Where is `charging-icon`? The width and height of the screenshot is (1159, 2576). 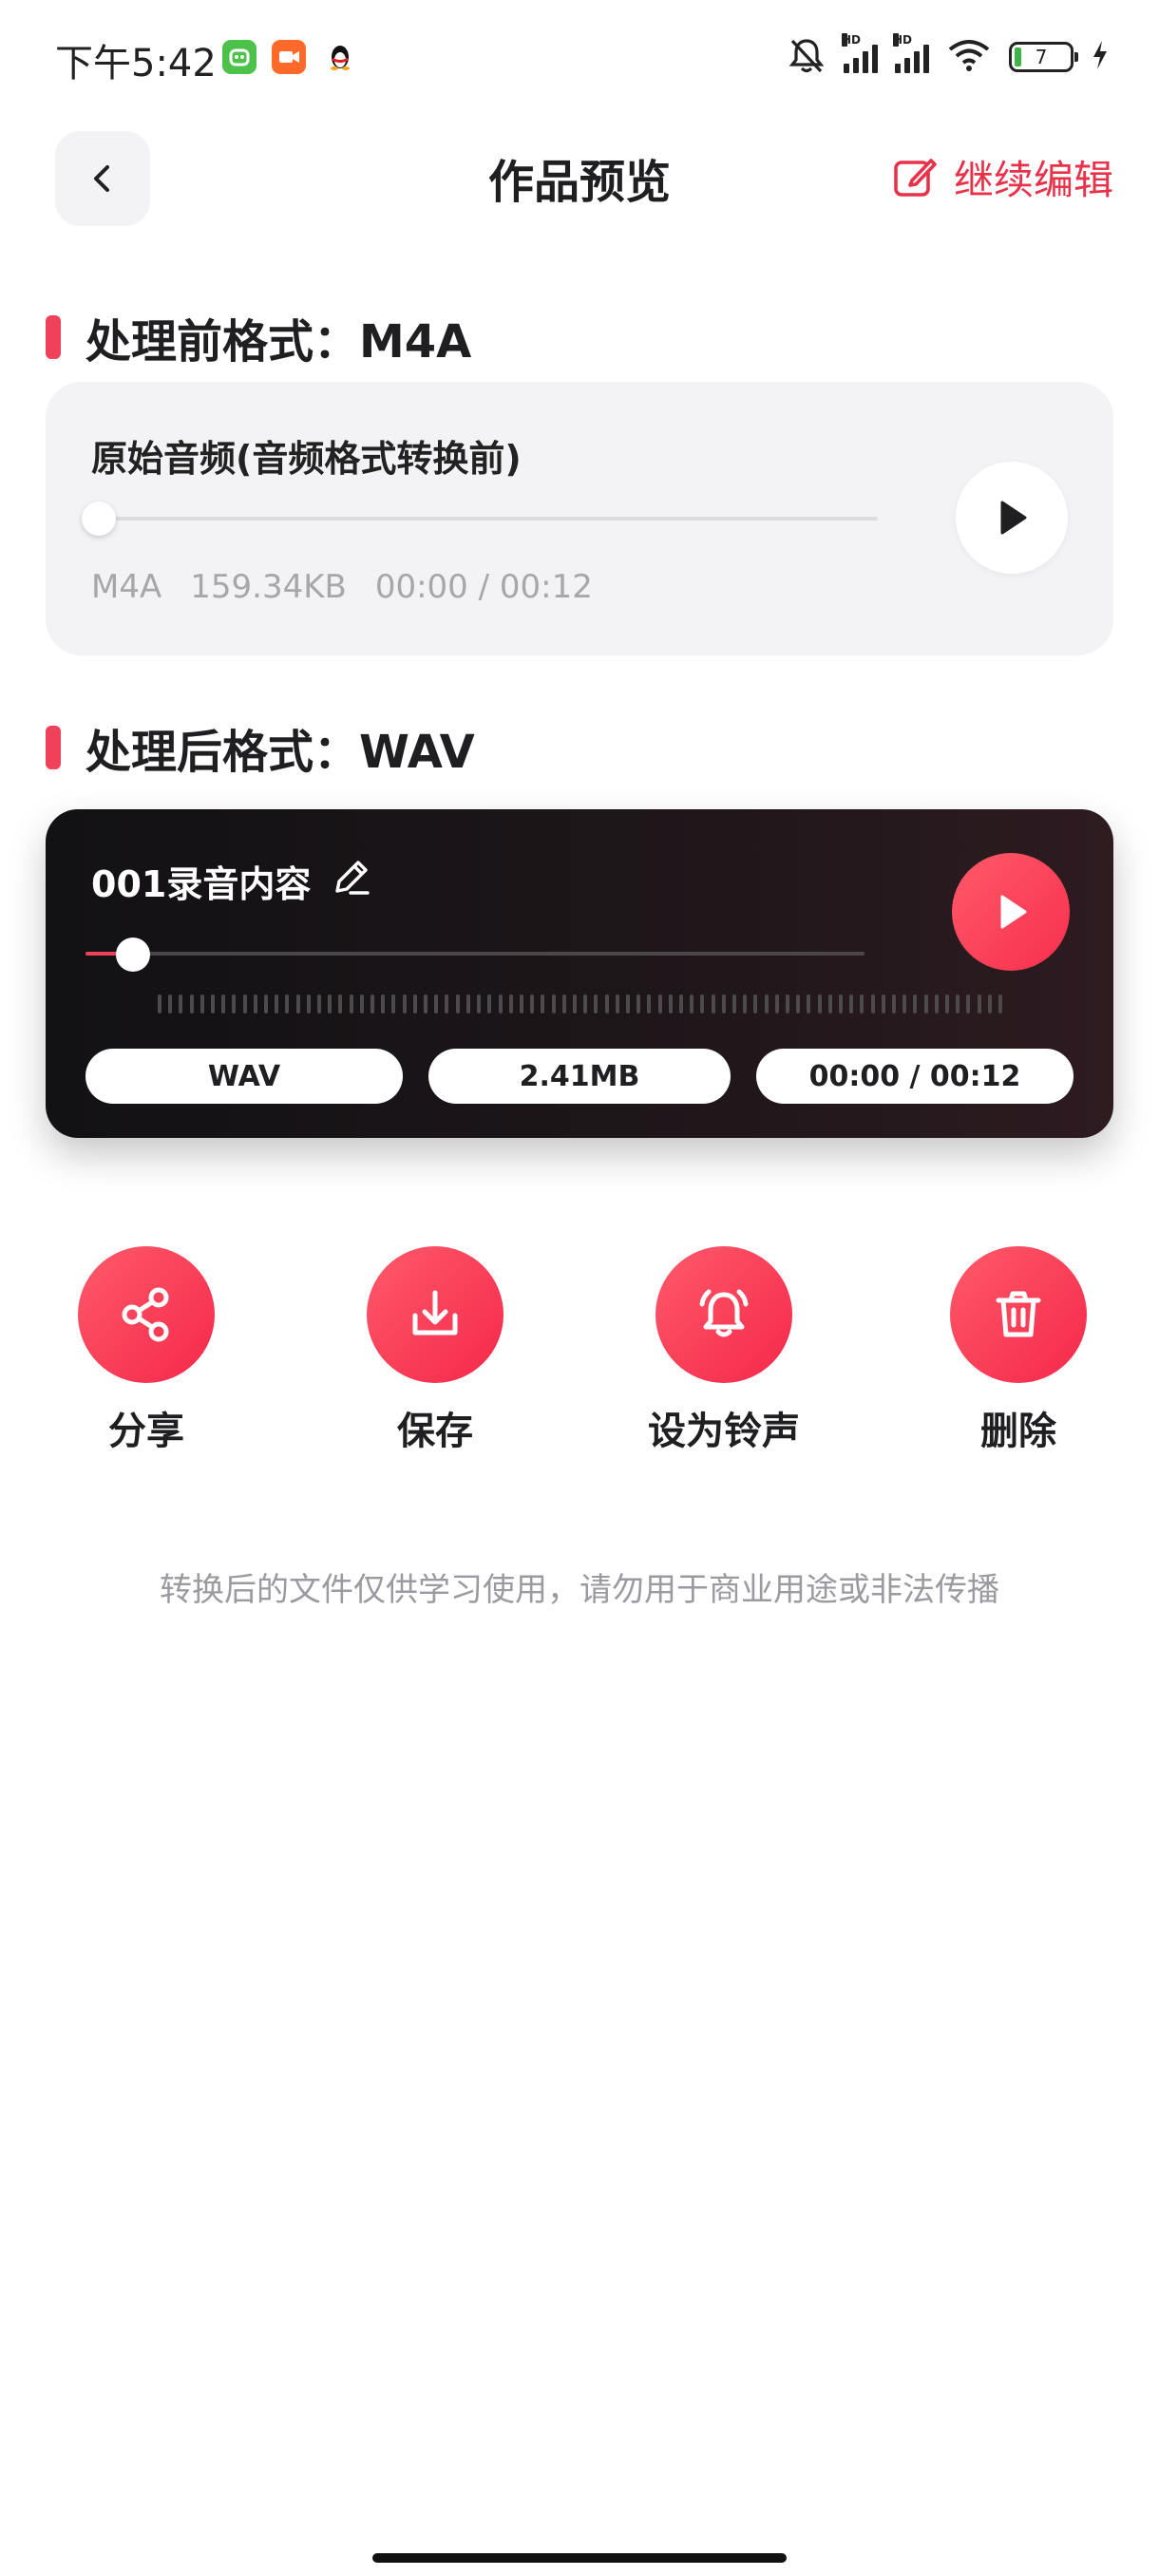 charging-icon is located at coordinates (1100, 57).